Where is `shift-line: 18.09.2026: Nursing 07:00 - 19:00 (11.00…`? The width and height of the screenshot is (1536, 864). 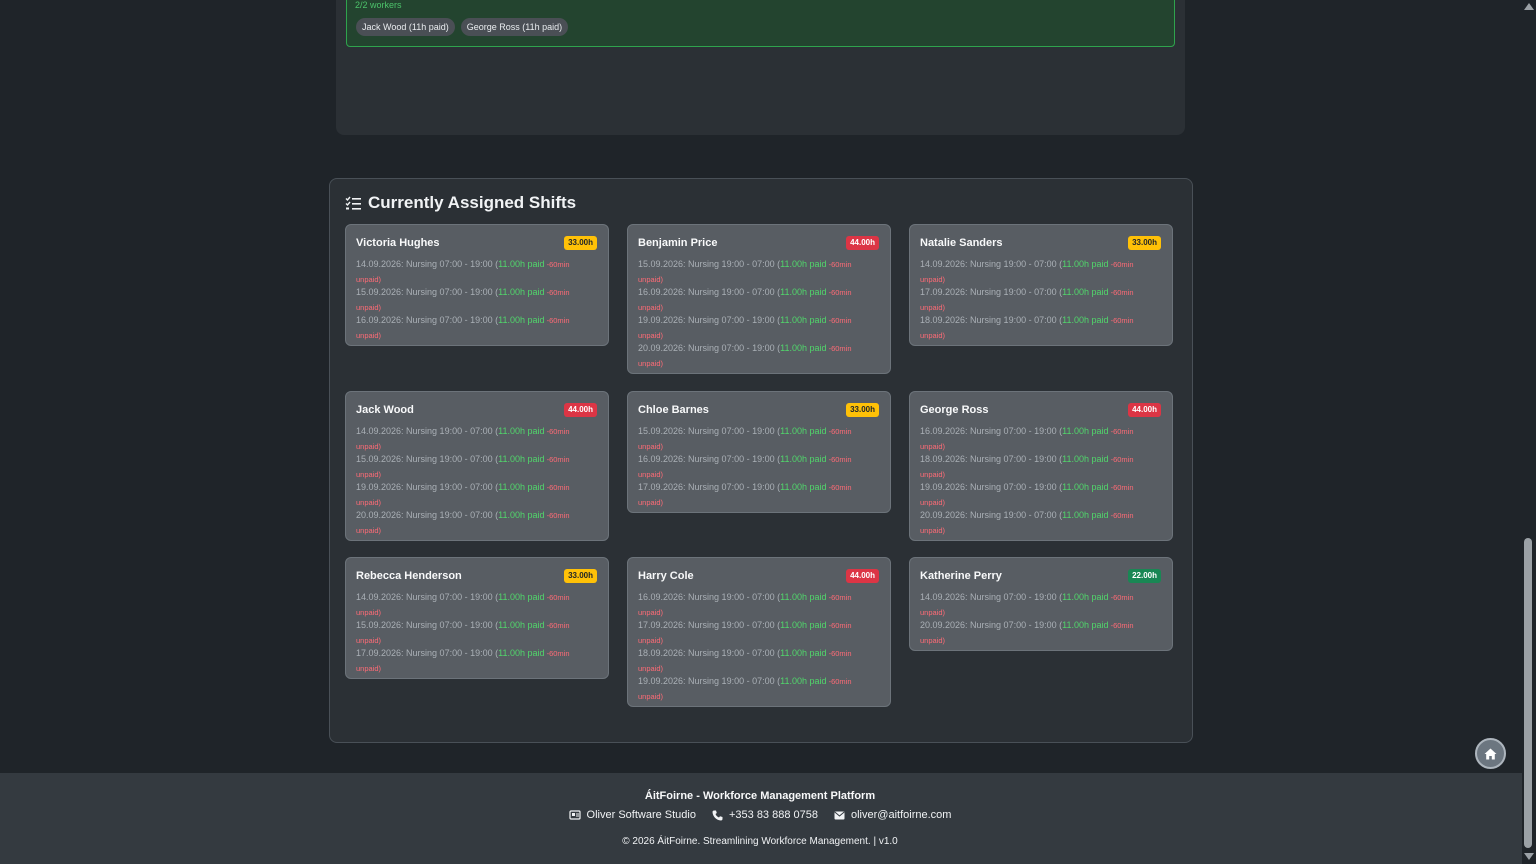
shift-line: 18.09.2026: Nursing 07:00 - 19:00 (11.00… is located at coordinates (1040, 459).